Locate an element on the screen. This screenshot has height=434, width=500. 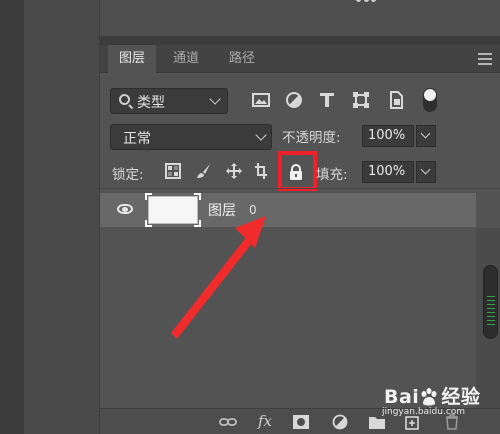
link-layers-icon is located at coordinates (228, 422).